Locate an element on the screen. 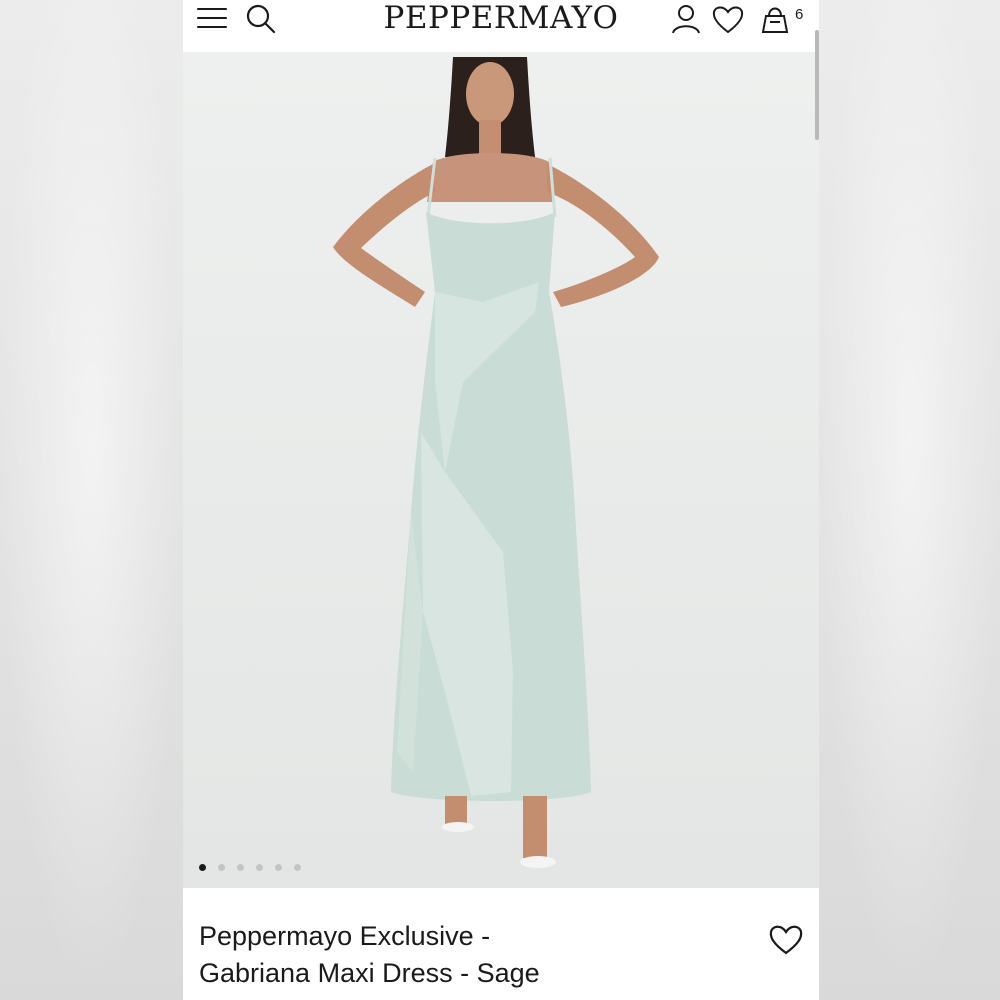 This screenshot has width=1000, height=1000. product-title-line-2: Gabriana Maxi Dress - Sage is located at coordinates (369, 973).